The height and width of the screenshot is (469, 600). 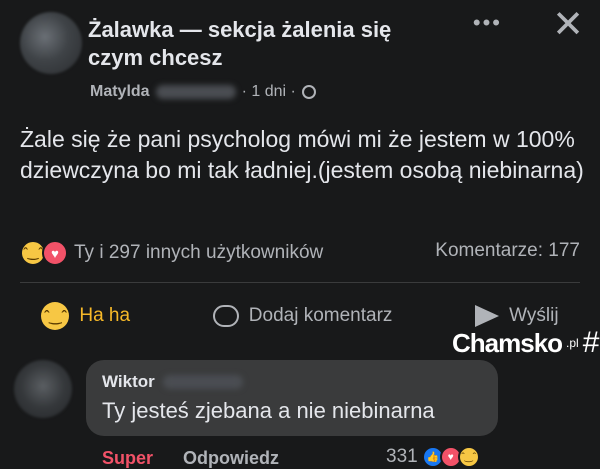 What do you see at coordinates (591, 342) in the screenshot?
I see `watermark-hash: #` at bounding box center [591, 342].